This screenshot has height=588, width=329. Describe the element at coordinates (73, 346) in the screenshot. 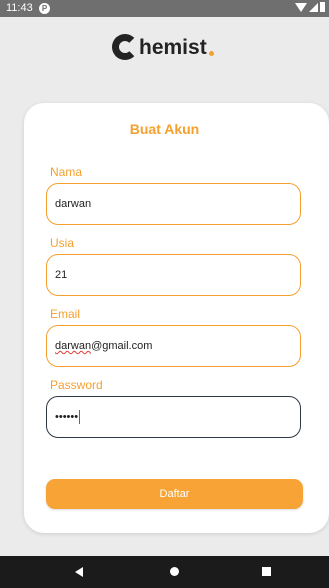

I see `email-user: darwan` at that location.